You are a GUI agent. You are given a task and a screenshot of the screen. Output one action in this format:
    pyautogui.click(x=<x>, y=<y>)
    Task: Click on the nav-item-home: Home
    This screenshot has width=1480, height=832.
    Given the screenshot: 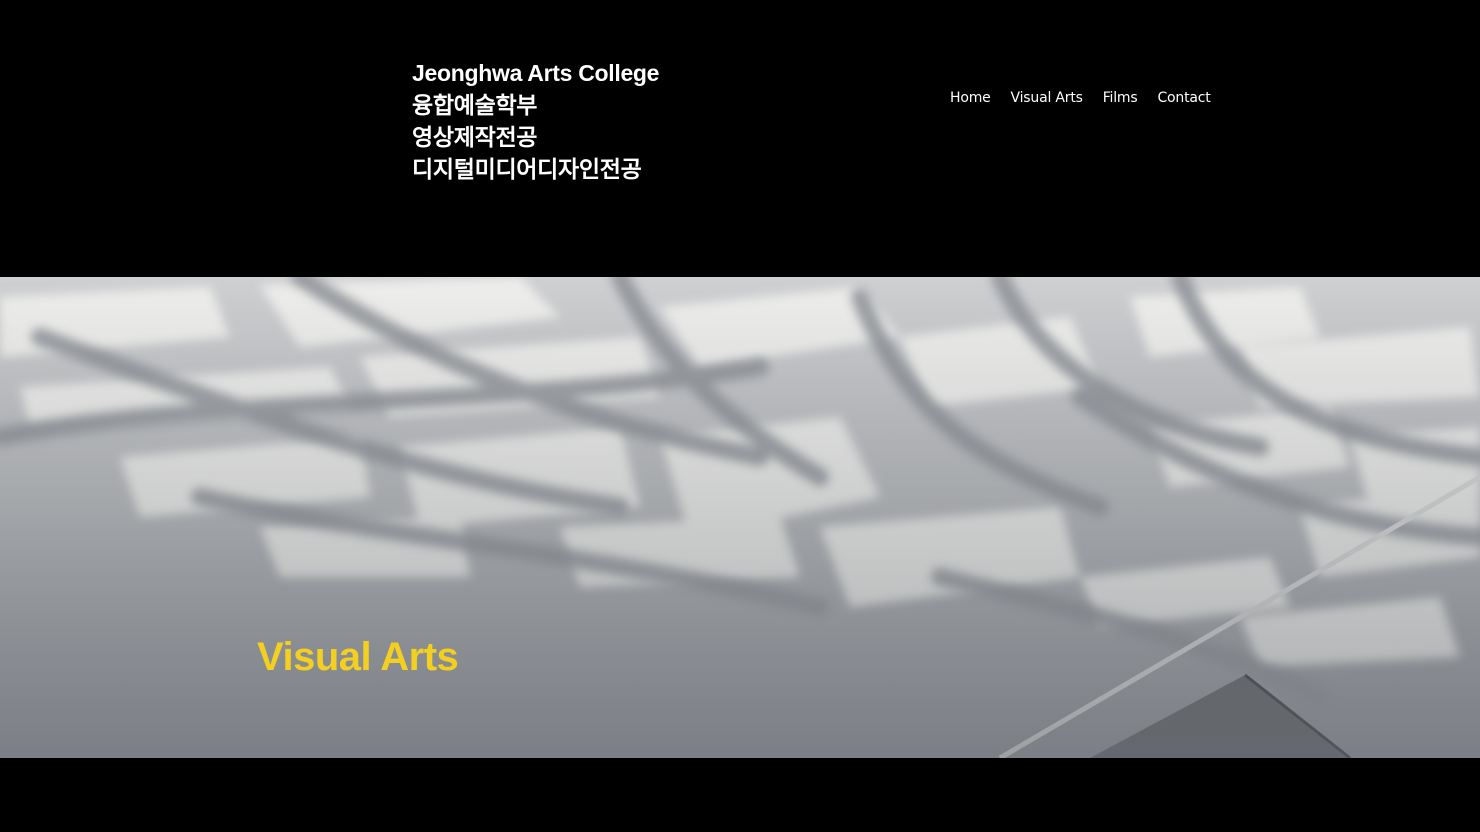 What is the action you would take?
    pyautogui.click(x=970, y=98)
    